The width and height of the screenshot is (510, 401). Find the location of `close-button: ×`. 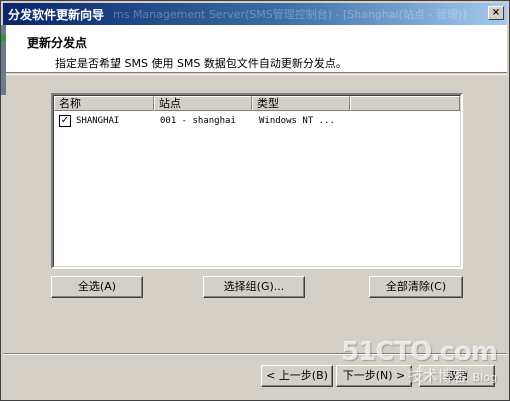

close-button: × is located at coordinates (496, 13).